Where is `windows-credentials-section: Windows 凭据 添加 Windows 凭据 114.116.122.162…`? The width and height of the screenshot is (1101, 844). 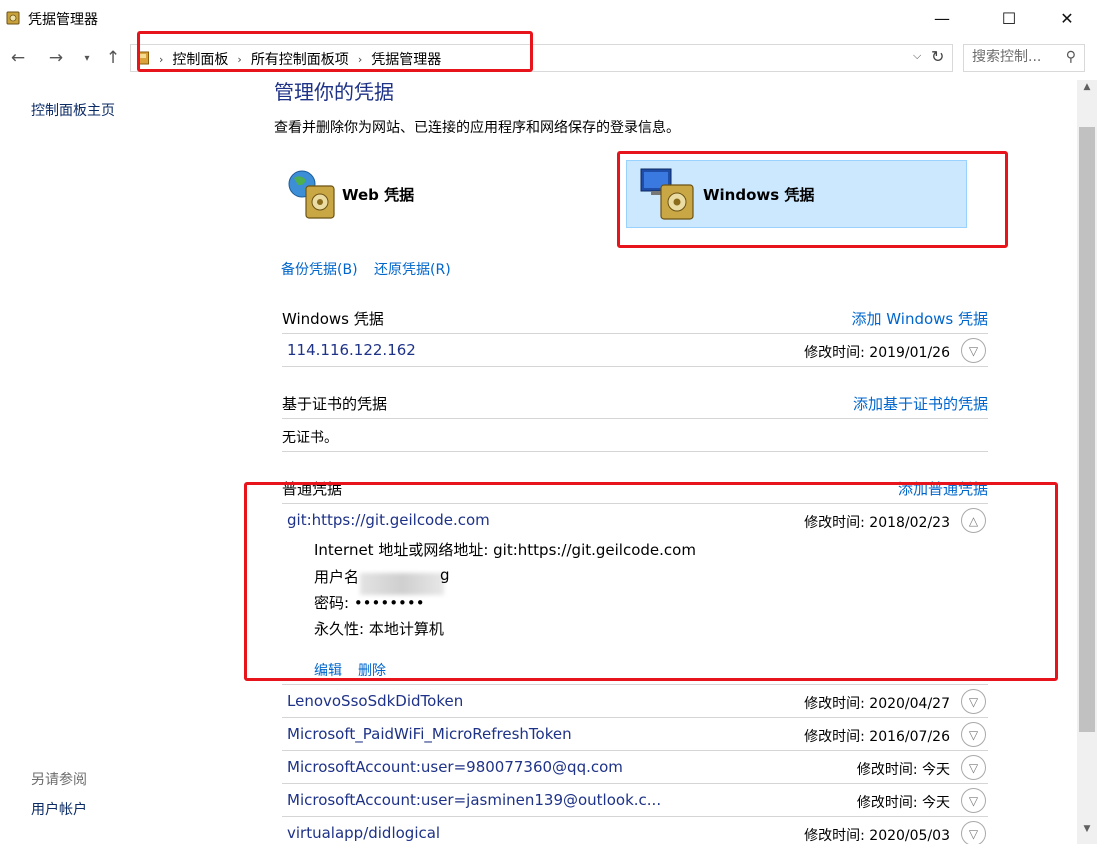 windows-credentials-section: Windows 凭据 添加 Windows 凭据 114.116.122.162… is located at coordinates (635, 336).